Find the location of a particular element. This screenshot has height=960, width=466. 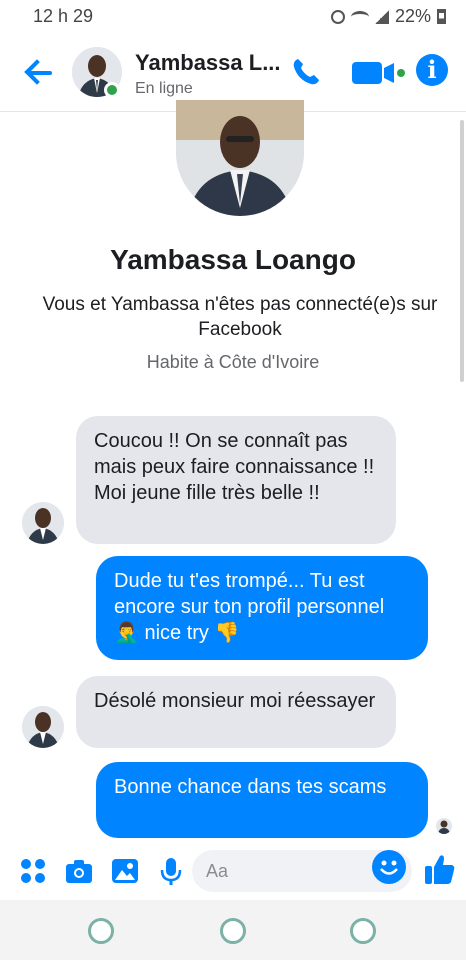

emoji-icon is located at coordinates (389, 867).